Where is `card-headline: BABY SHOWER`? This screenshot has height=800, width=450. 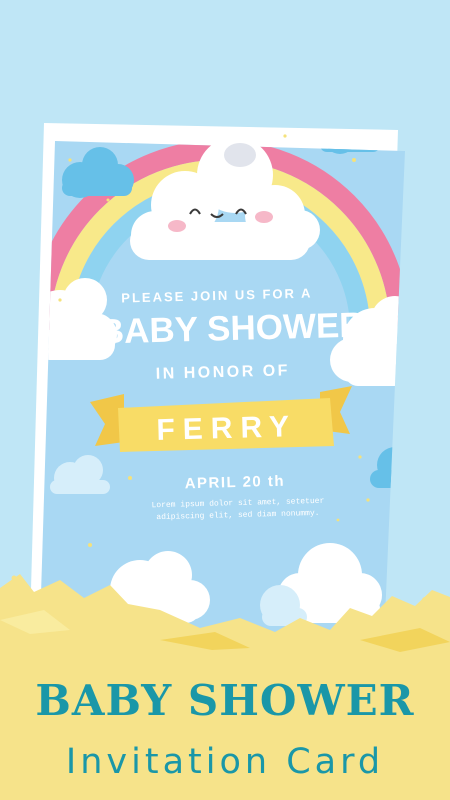 card-headline: BABY SHOWER is located at coordinates (231, 329).